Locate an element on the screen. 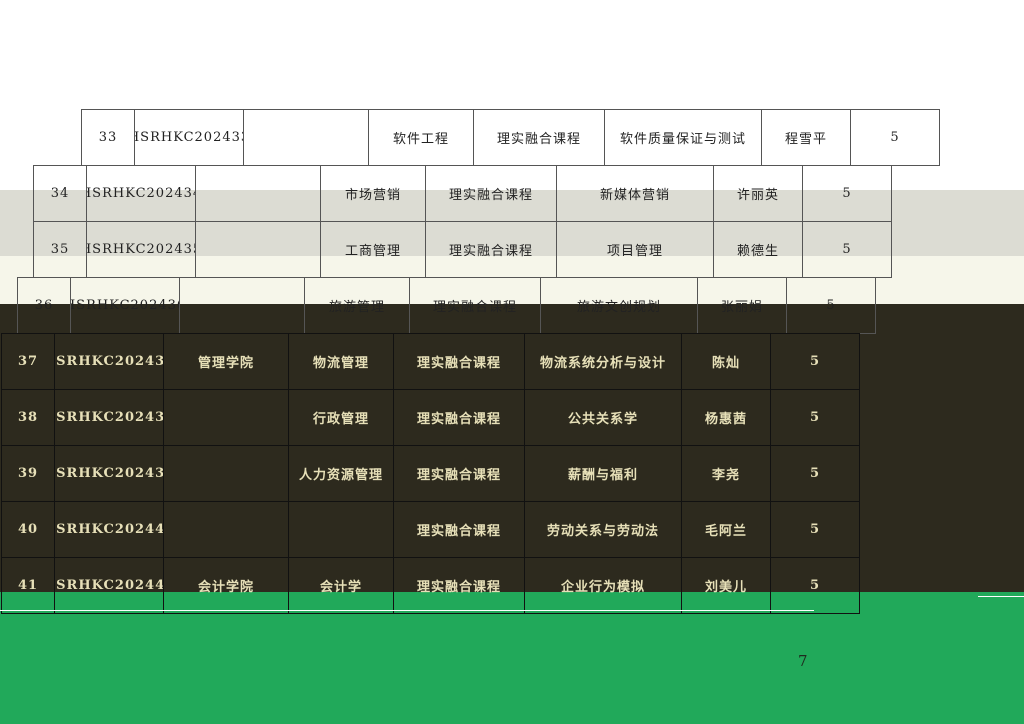  cell-teacher: 杨惠茜 is located at coordinates (726, 417).